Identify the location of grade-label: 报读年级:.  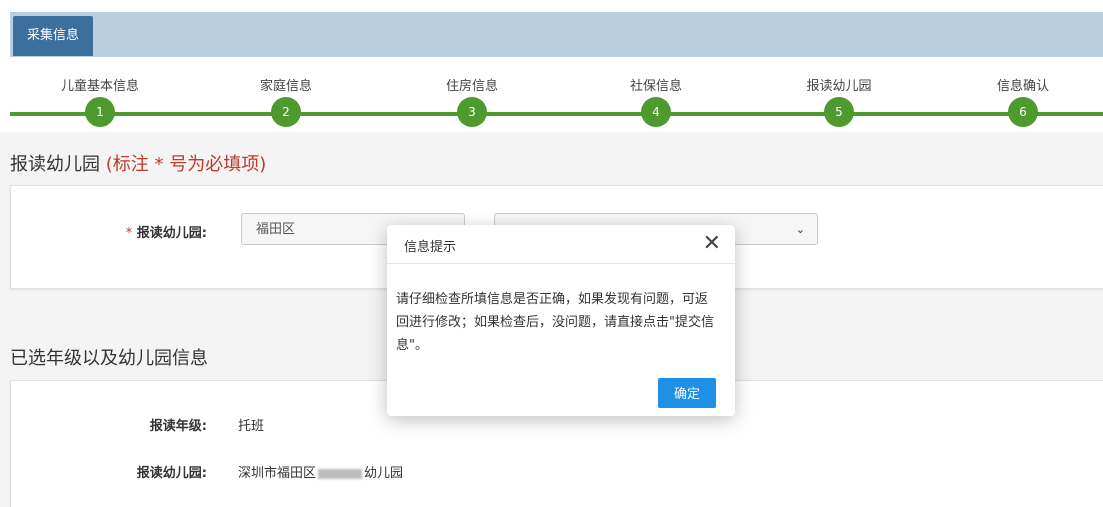
(178, 426).